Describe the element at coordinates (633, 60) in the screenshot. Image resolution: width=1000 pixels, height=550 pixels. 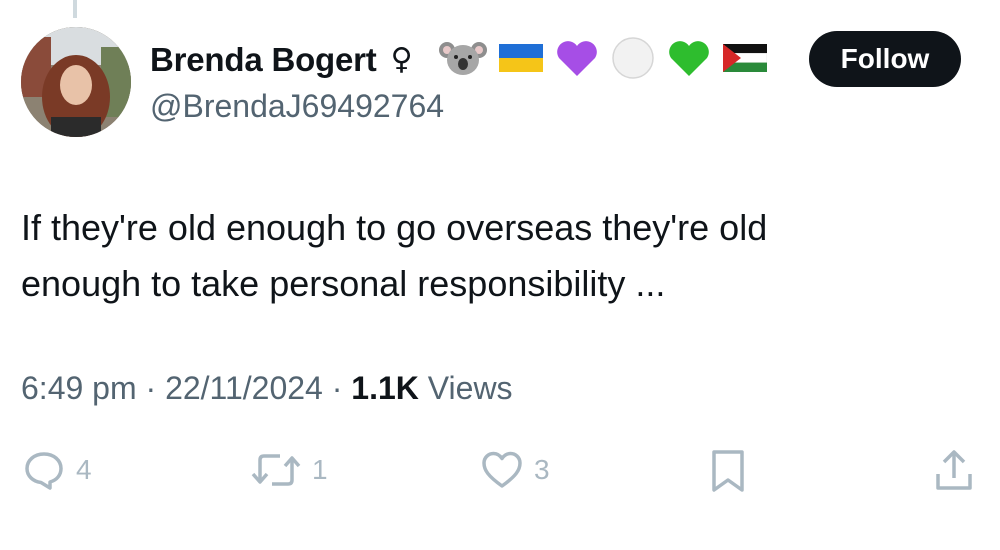
I see `white-circle-emoji-icon` at that location.